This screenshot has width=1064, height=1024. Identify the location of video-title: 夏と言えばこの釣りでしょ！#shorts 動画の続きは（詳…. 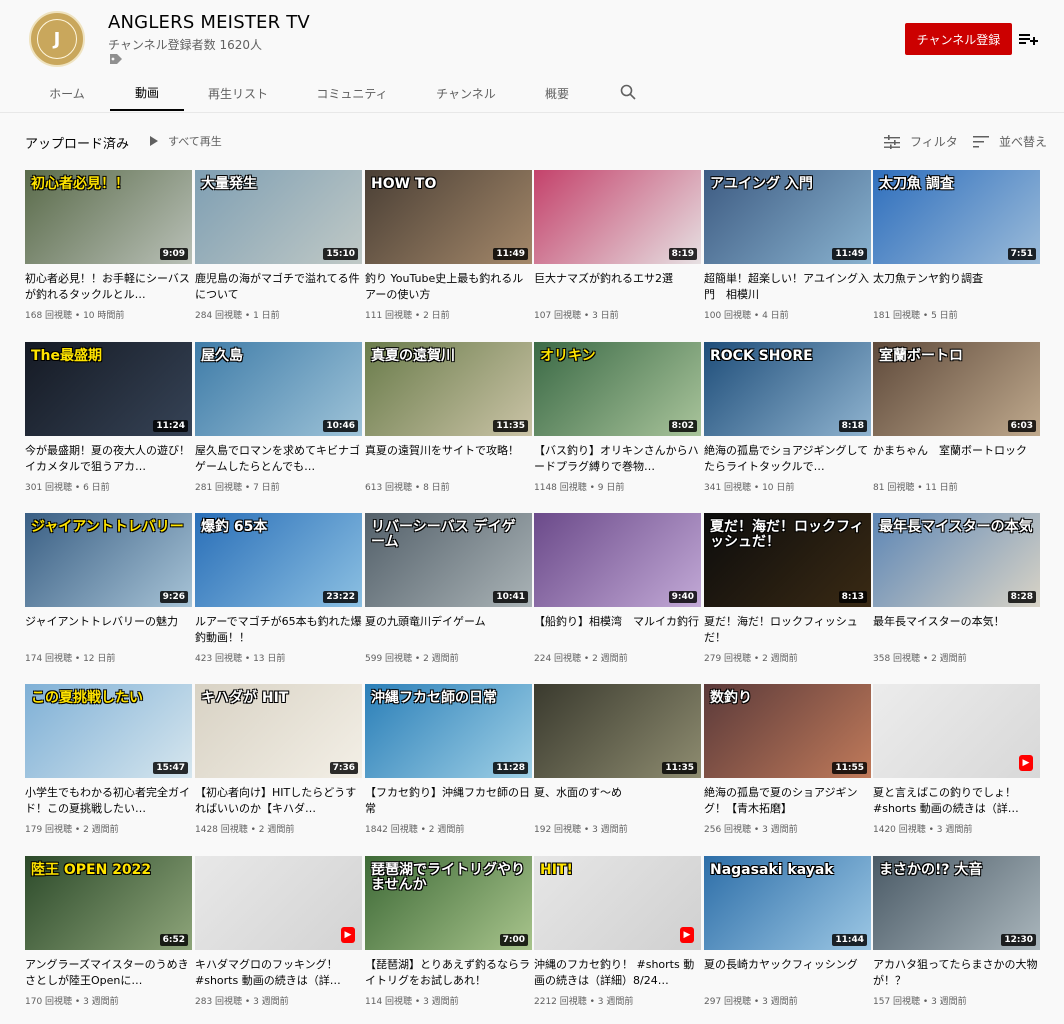
(956, 801).